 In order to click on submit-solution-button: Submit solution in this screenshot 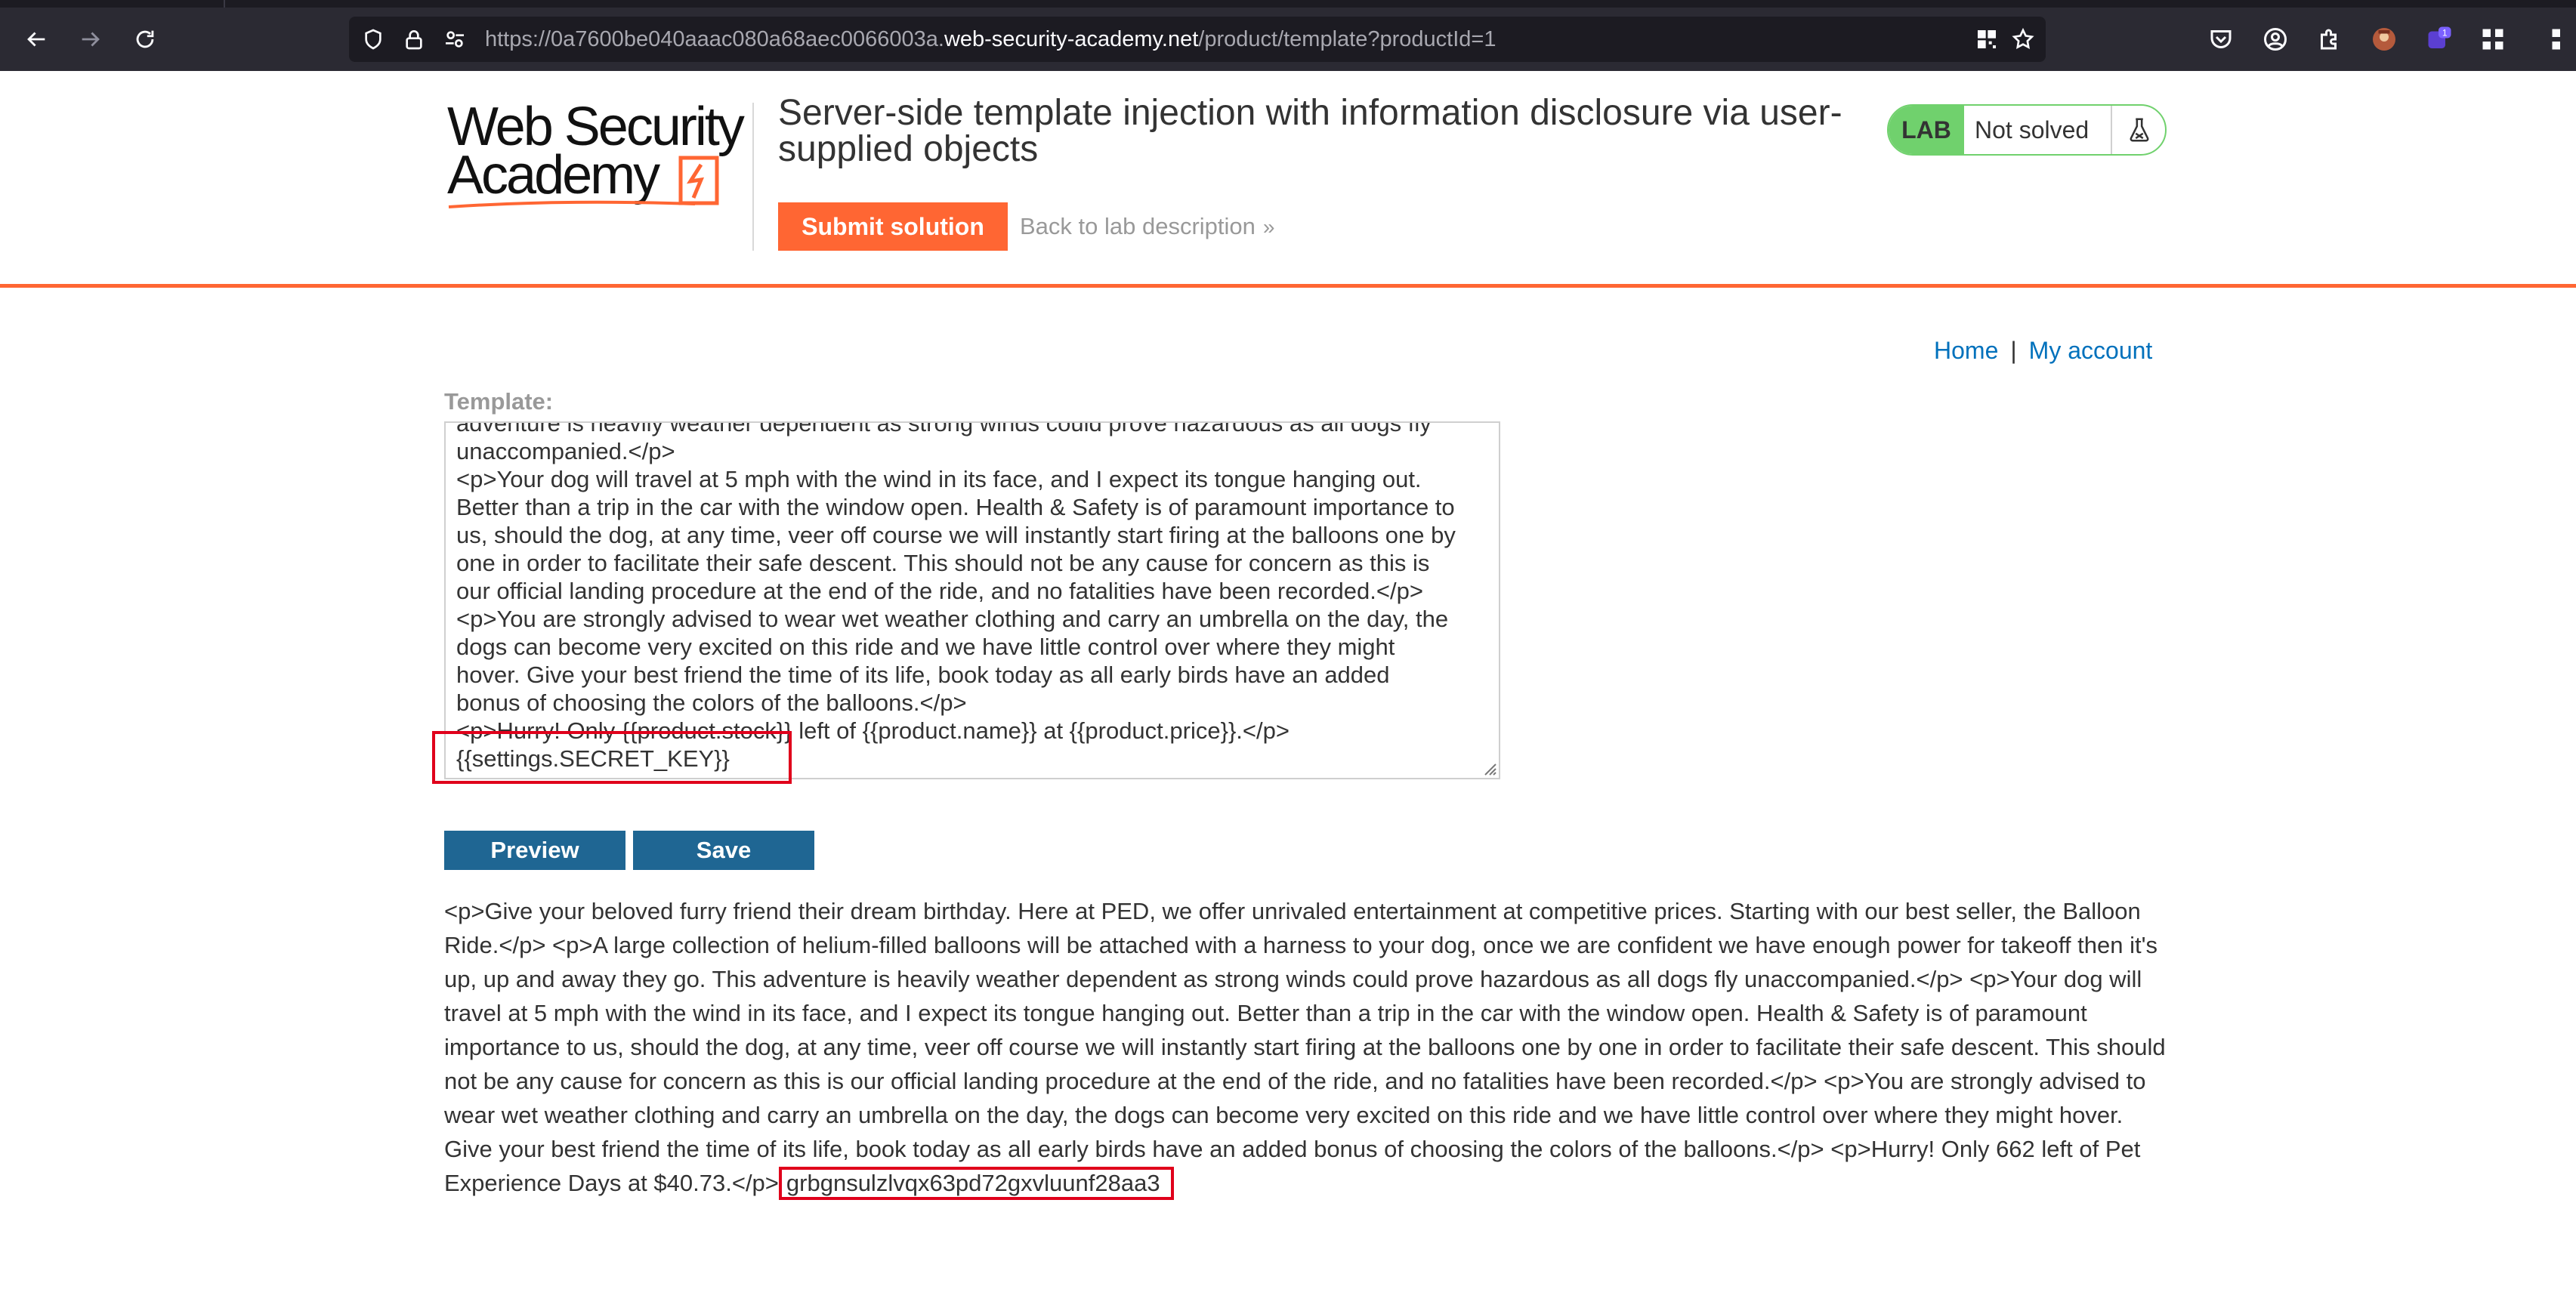, I will do `click(893, 226)`.